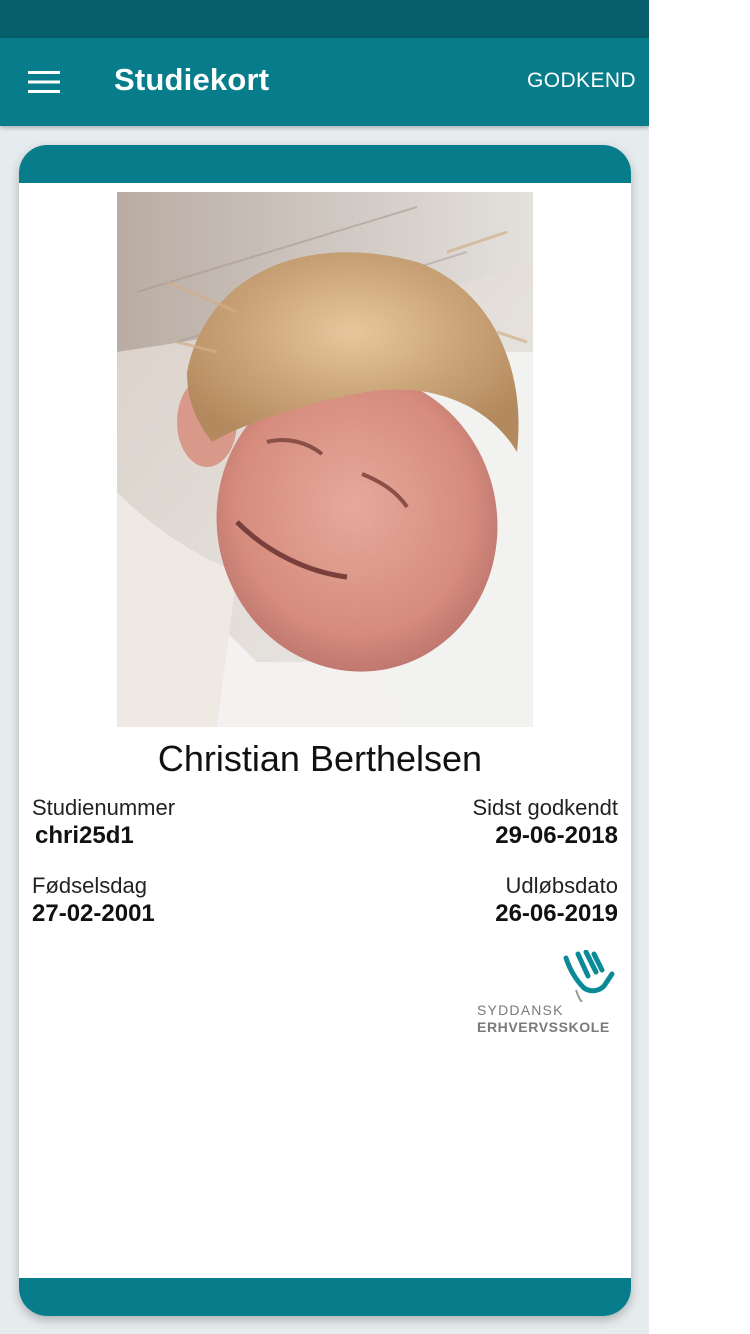  What do you see at coordinates (556, 913) in the screenshot?
I see `expiry-value: 26-06-2019` at bounding box center [556, 913].